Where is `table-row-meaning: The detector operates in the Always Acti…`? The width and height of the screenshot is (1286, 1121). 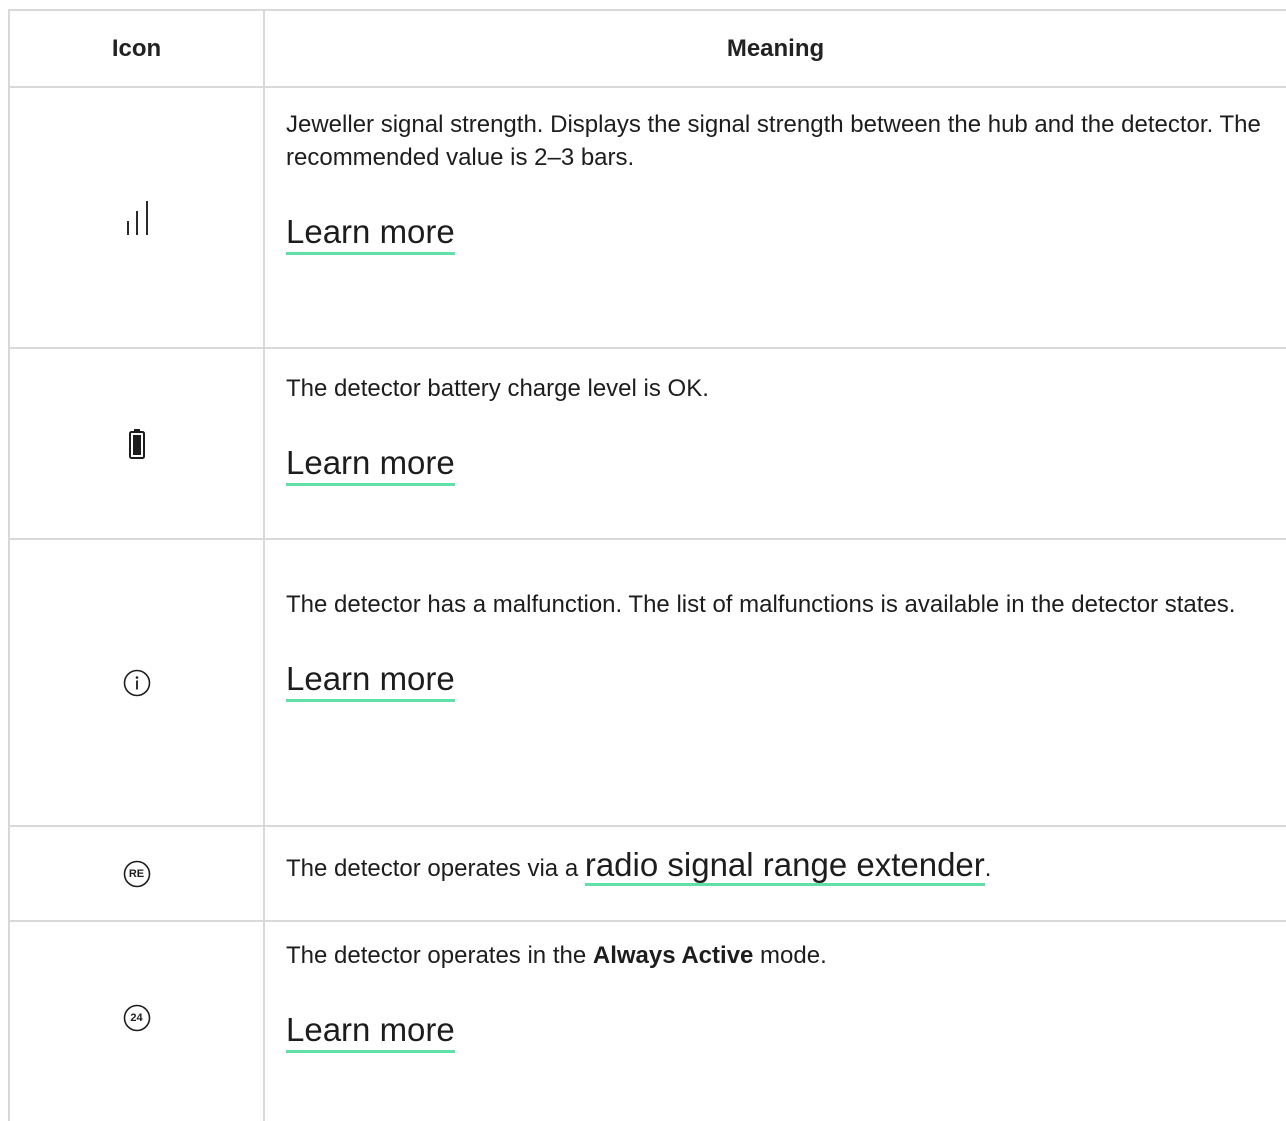 table-row-meaning: The detector operates in the Always Acti… is located at coordinates (781, 996).